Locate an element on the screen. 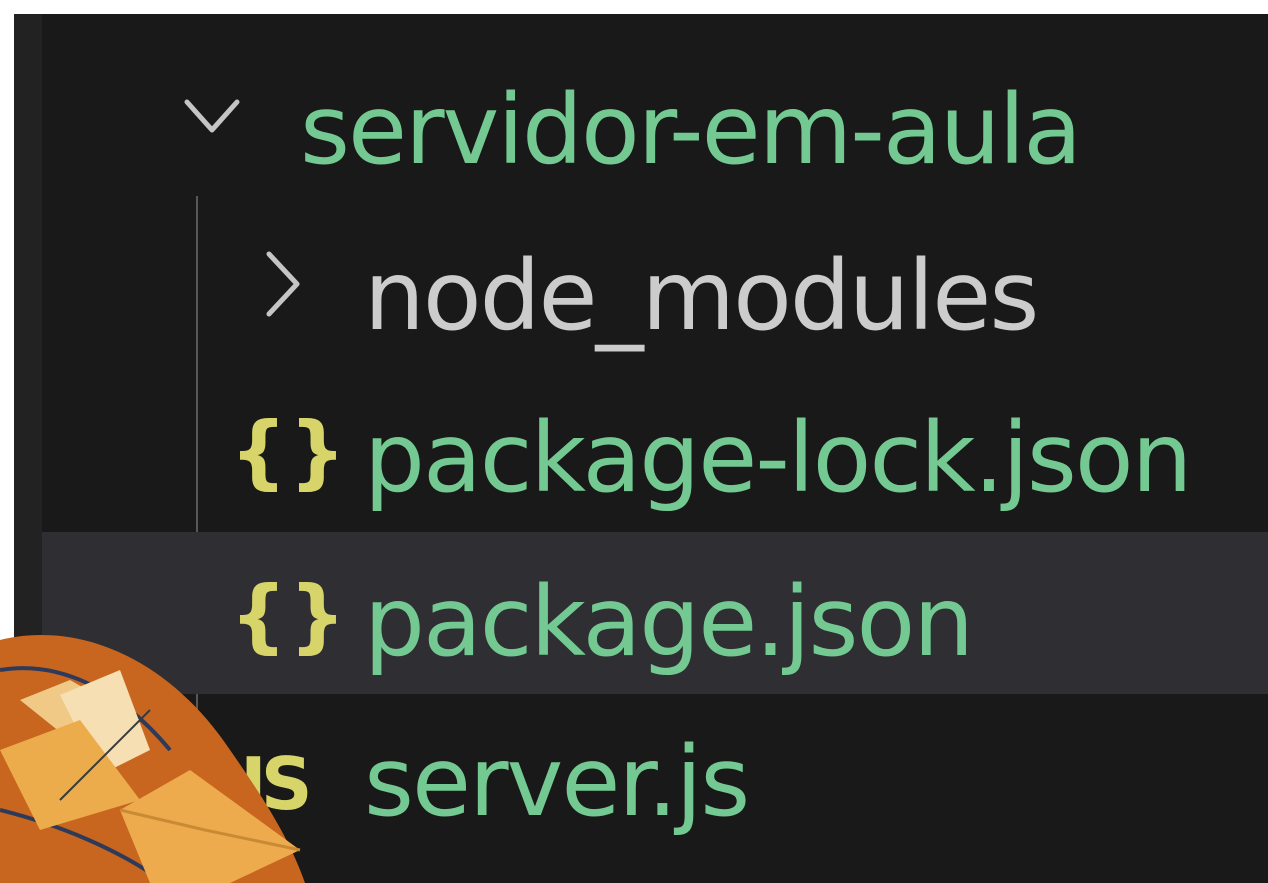 The width and height of the screenshot is (1268, 883). tree-item-label: package-lock.json is located at coordinates (778, 458).